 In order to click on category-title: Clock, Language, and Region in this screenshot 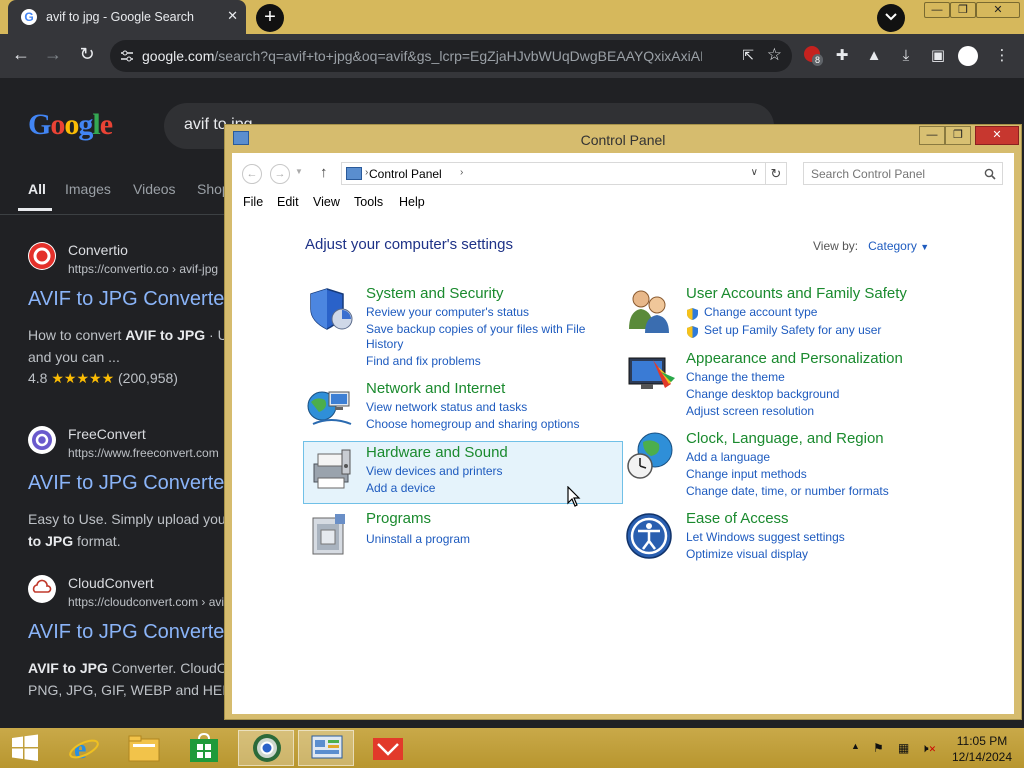, I will do `click(785, 438)`.